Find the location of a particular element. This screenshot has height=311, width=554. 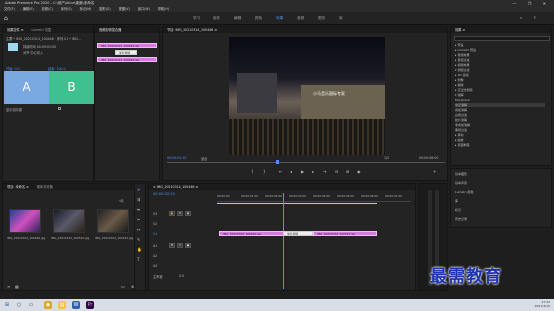

alignment-label: 对齐 中心切入 is located at coordinates (33, 52).